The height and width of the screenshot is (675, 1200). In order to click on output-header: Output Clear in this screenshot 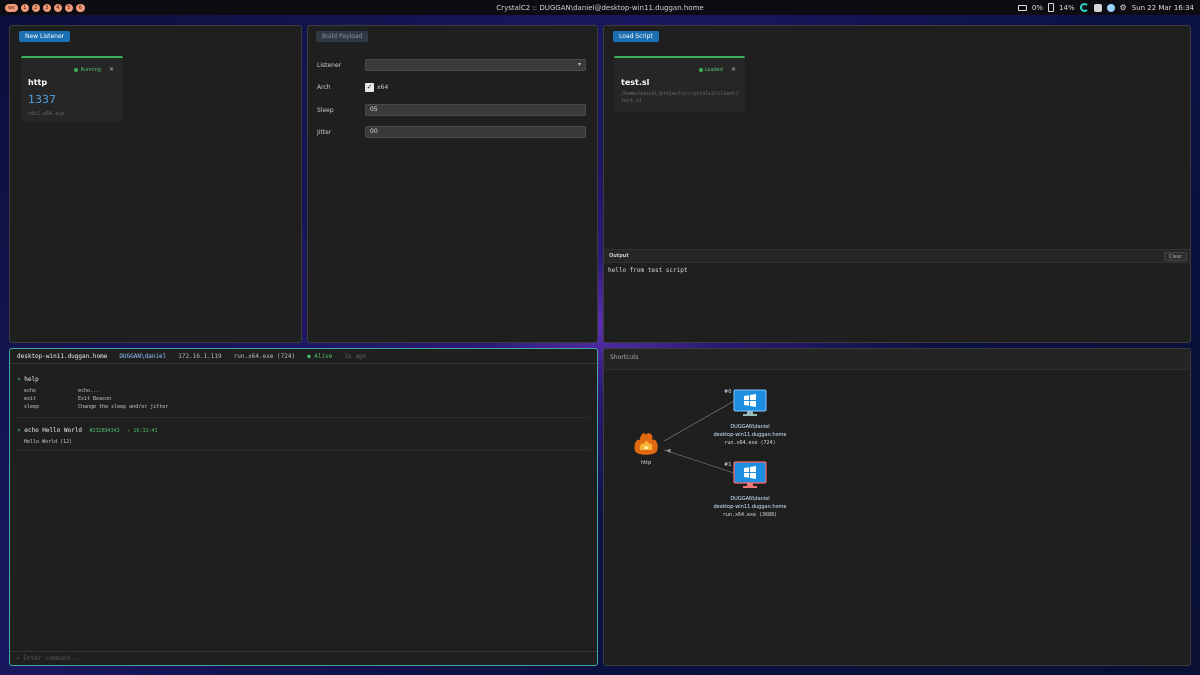, I will do `click(897, 256)`.